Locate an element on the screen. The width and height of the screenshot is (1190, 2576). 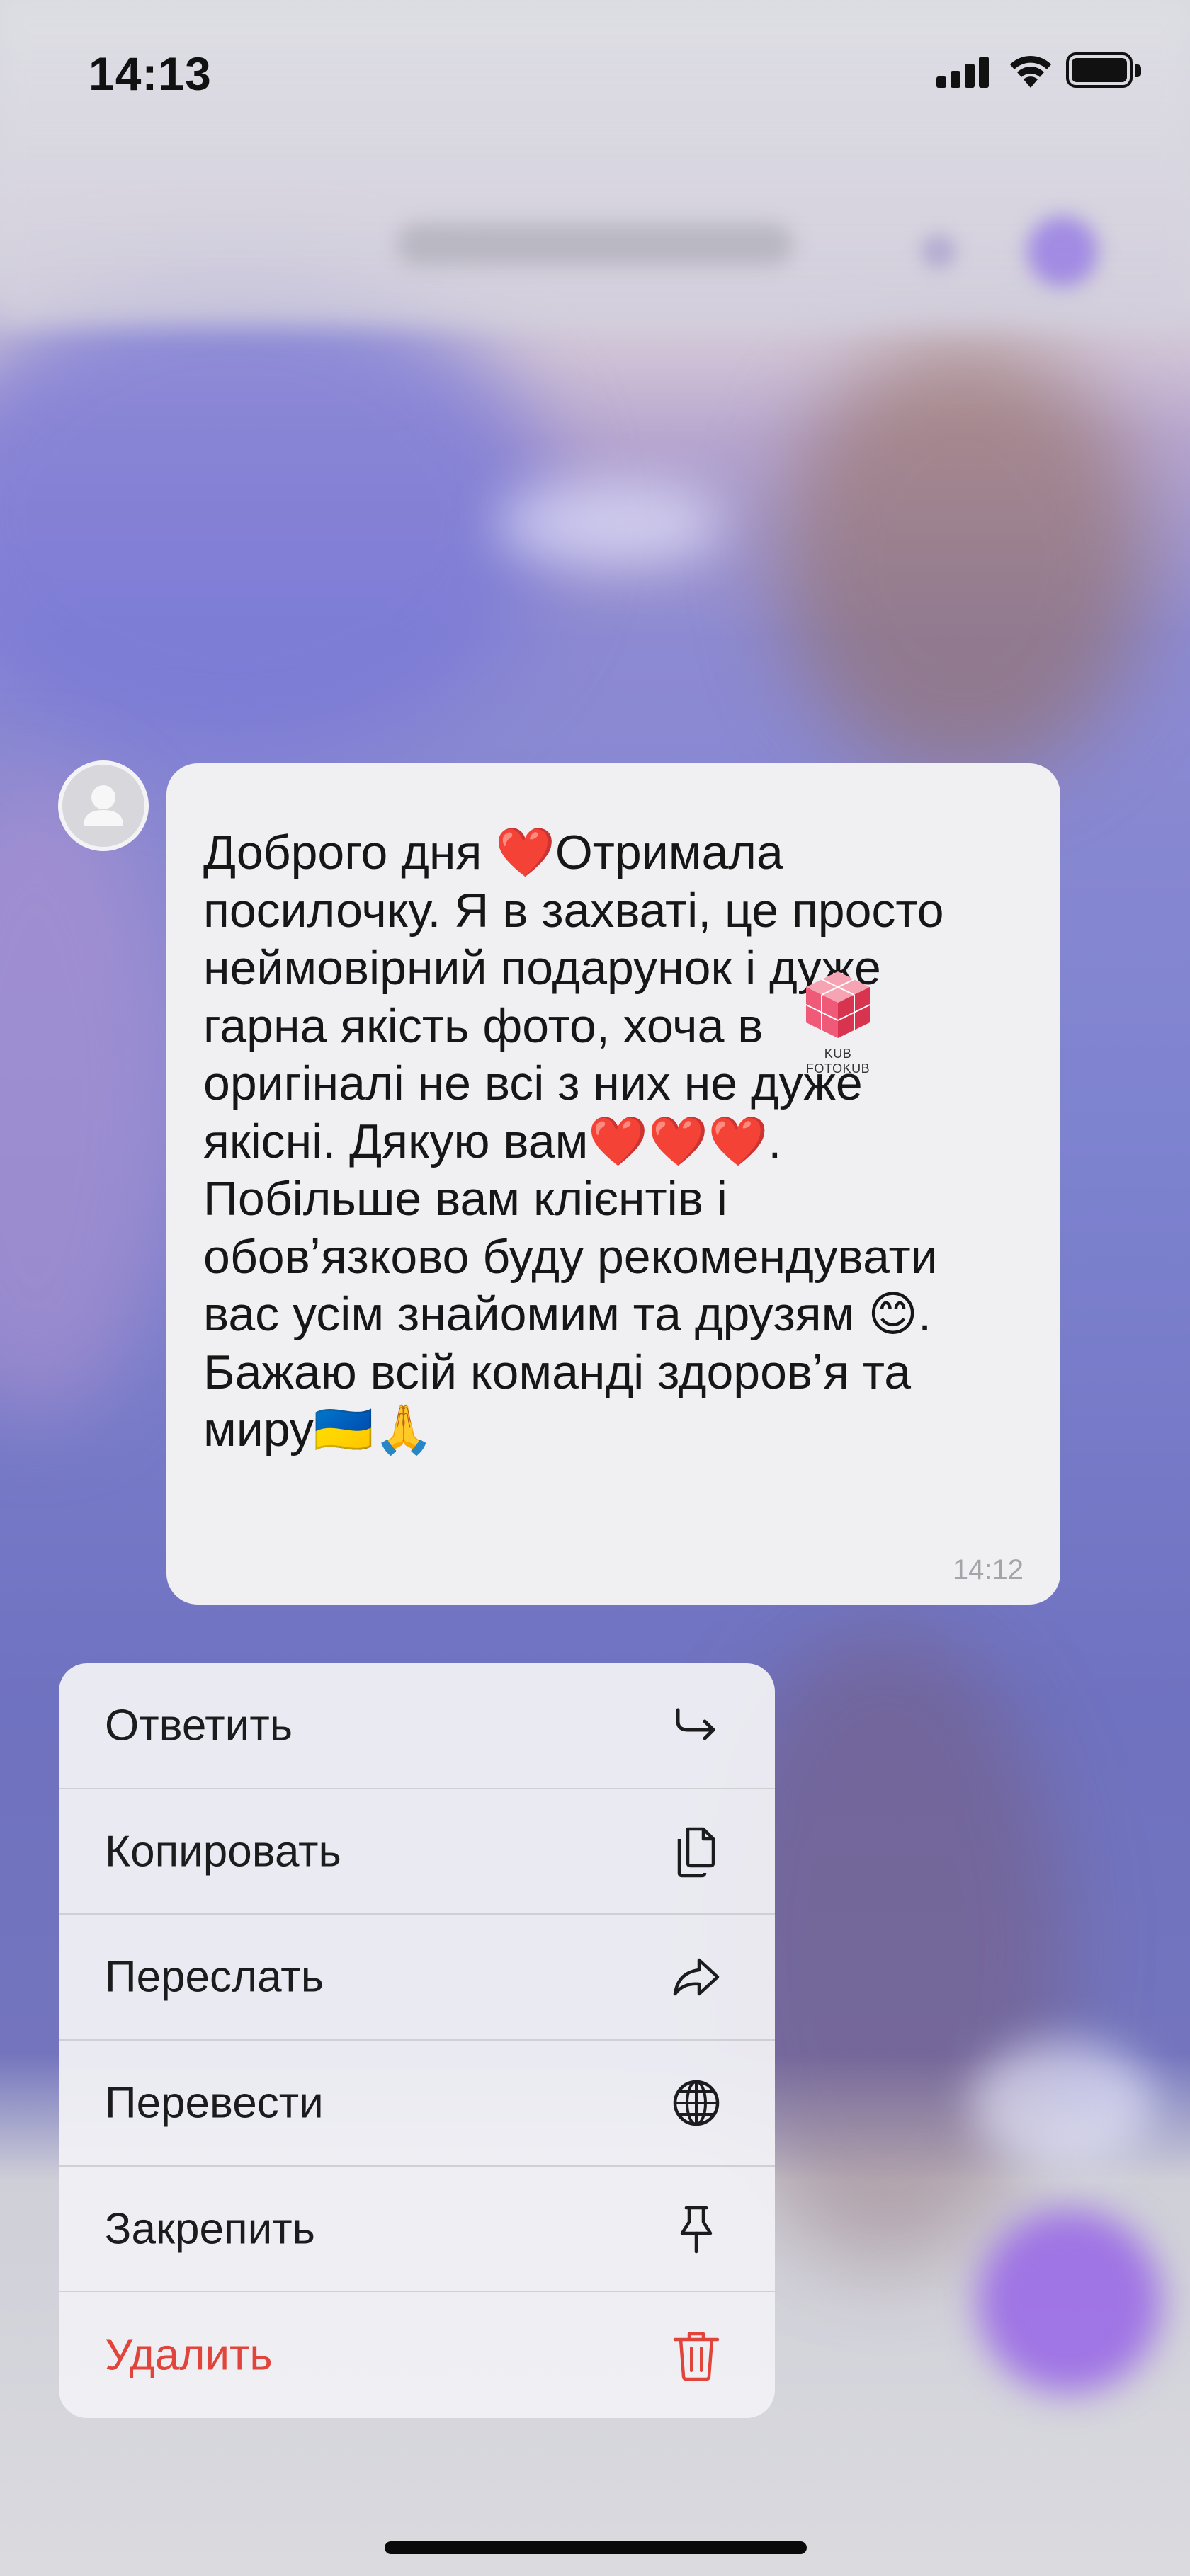
menu-item-label: Перевести is located at coordinates (215, 2103).